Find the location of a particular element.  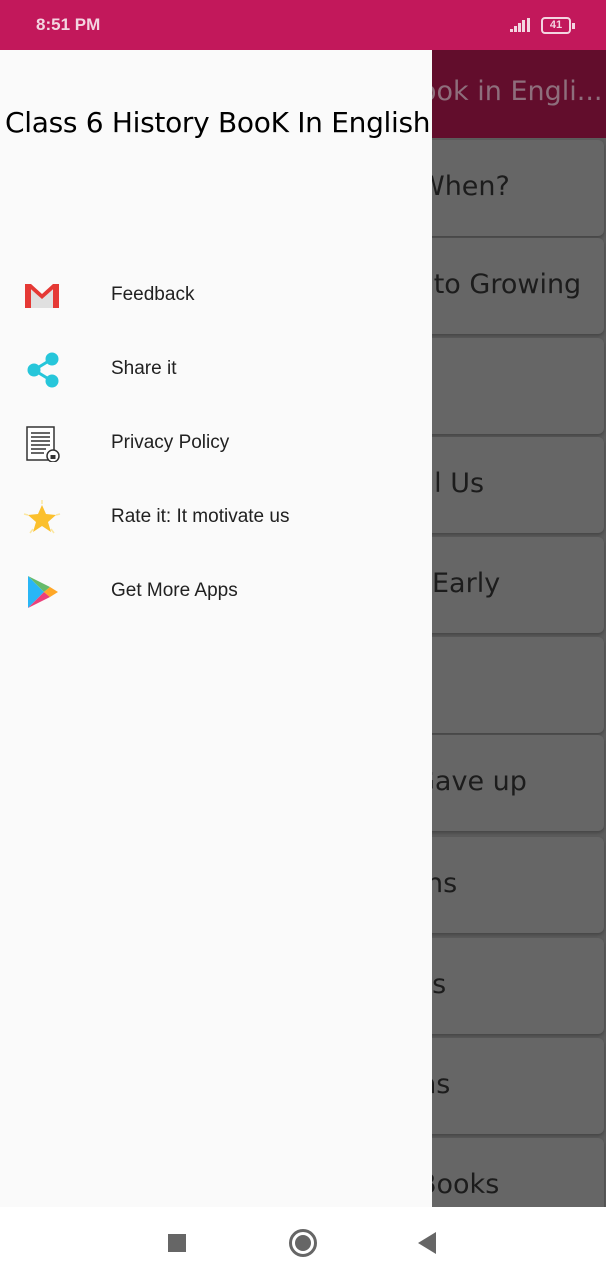

share-icon is located at coordinates (43, 370).